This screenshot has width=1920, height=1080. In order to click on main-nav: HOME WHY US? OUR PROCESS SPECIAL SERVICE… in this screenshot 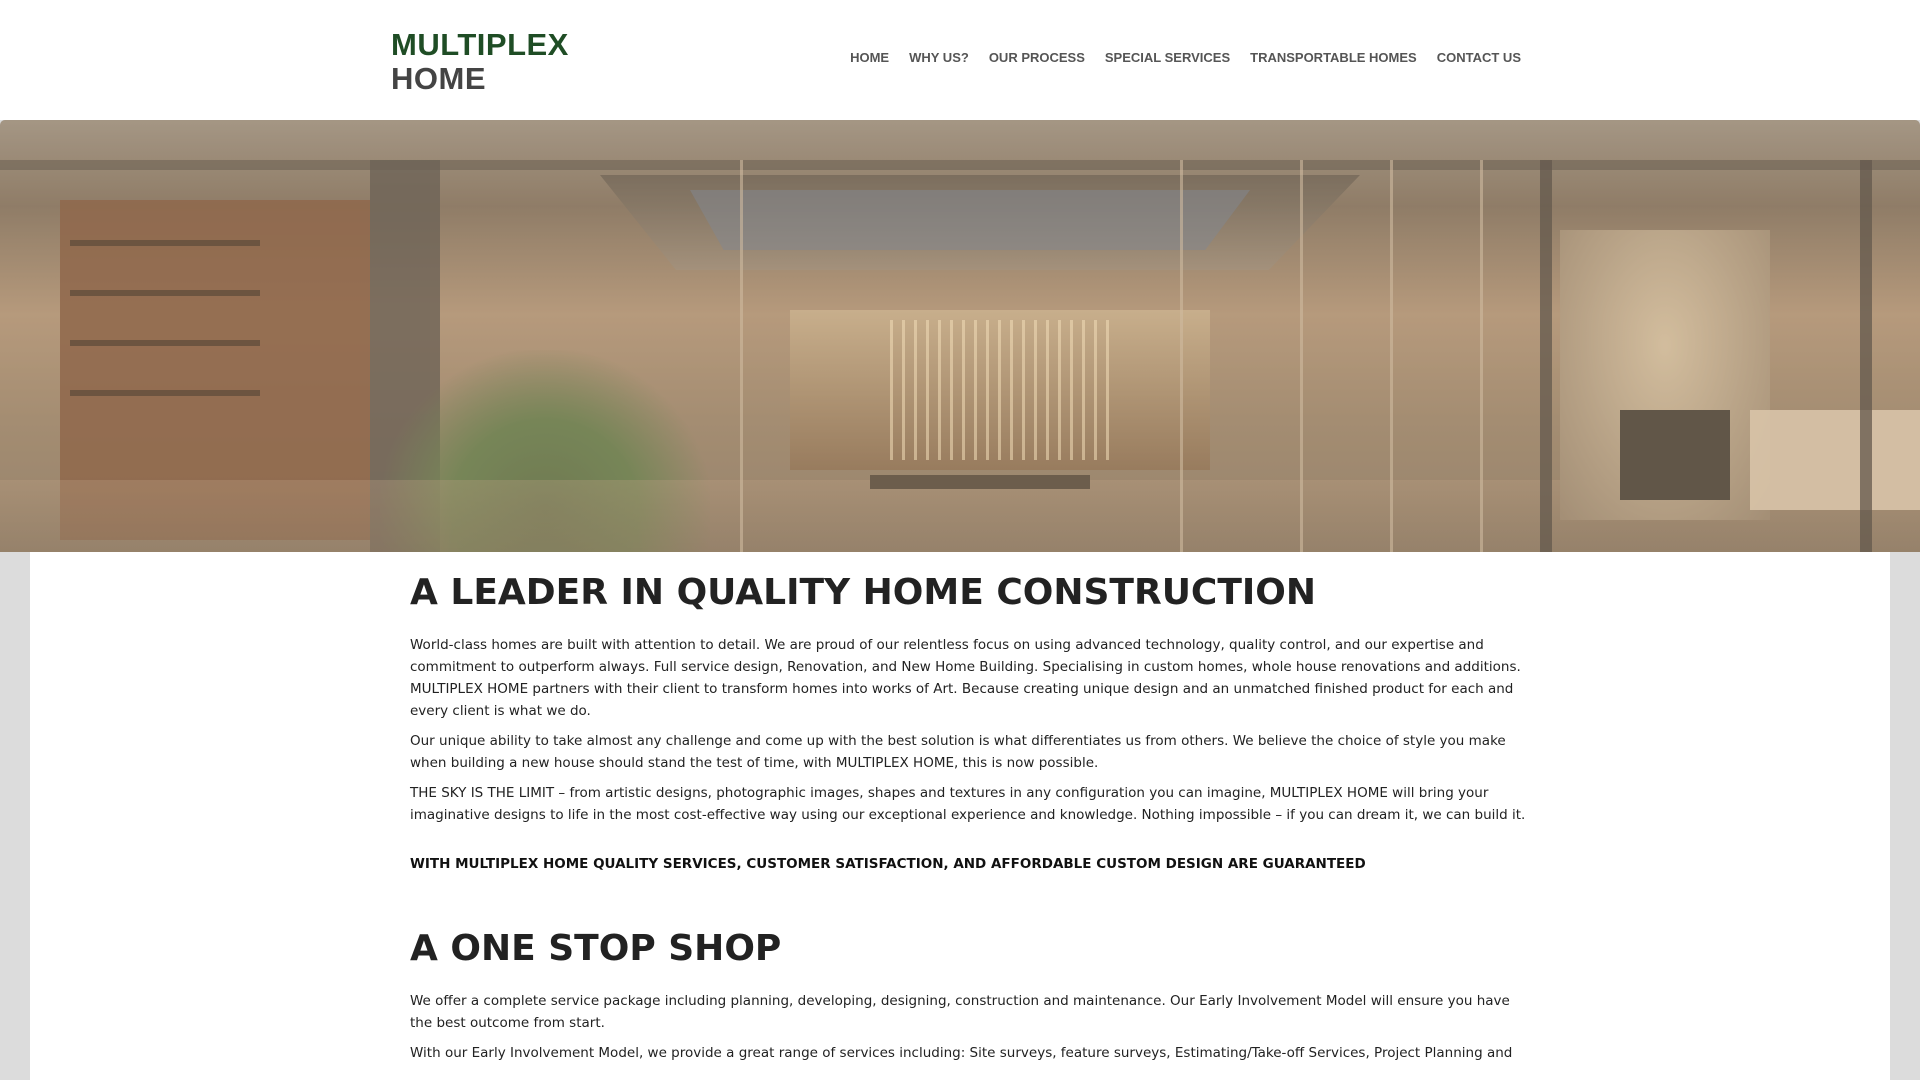, I will do `click(1185, 57)`.